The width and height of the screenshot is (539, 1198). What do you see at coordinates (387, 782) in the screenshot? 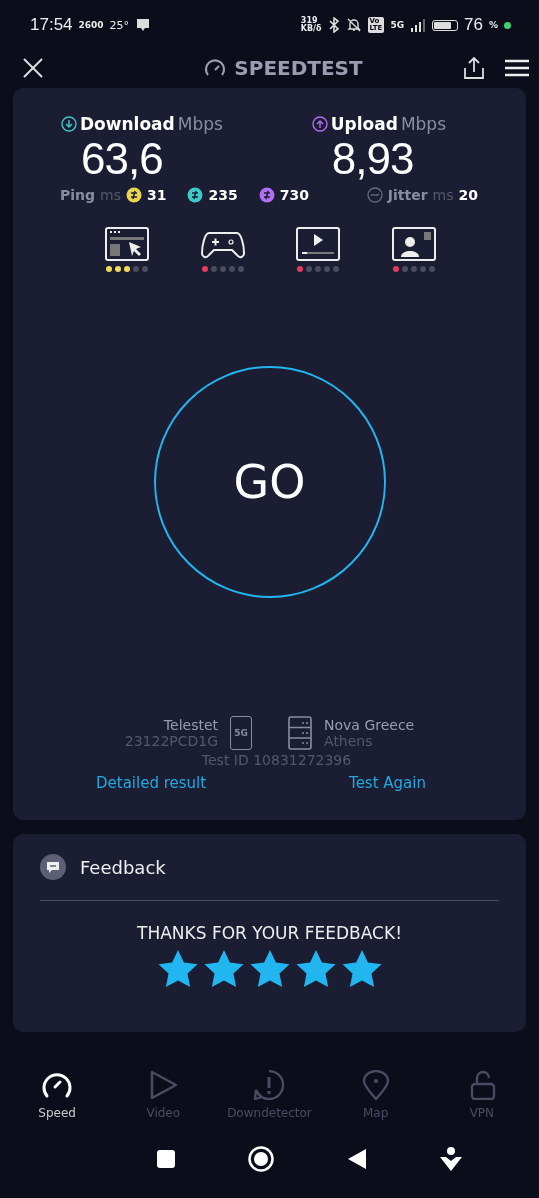
I see `test-again-link: Test Again` at bounding box center [387, 782].